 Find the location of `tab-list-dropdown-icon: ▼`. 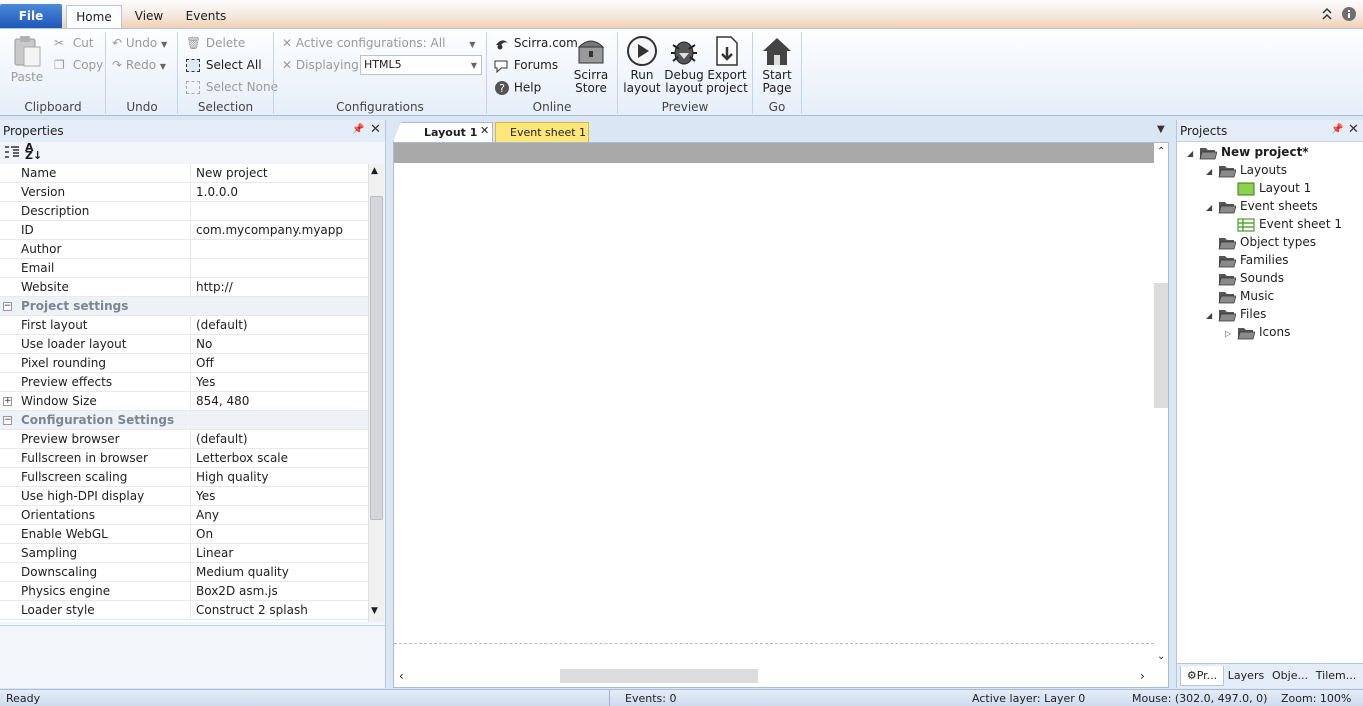

tab-list-dropdown-icon: ▼ is located at coordinates (1161, 129).